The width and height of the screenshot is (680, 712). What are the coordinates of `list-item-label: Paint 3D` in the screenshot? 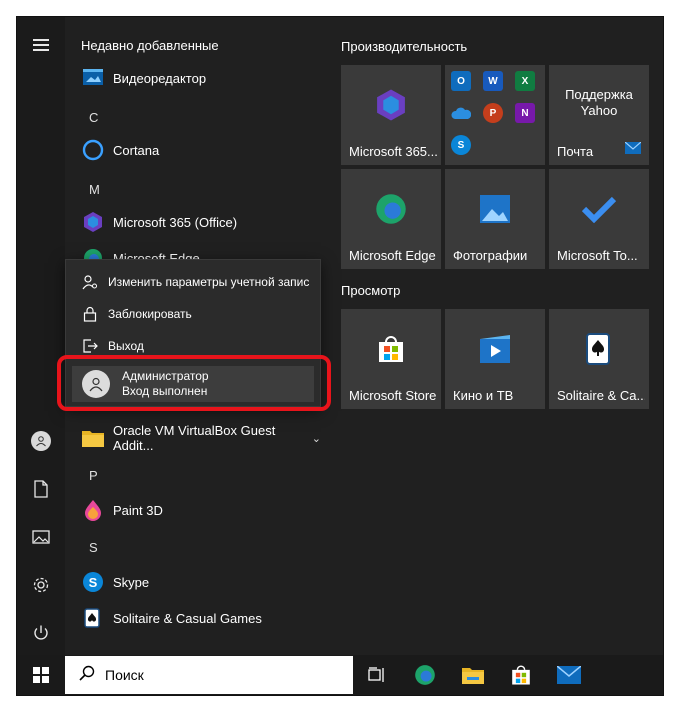 It's located at (138, 510).